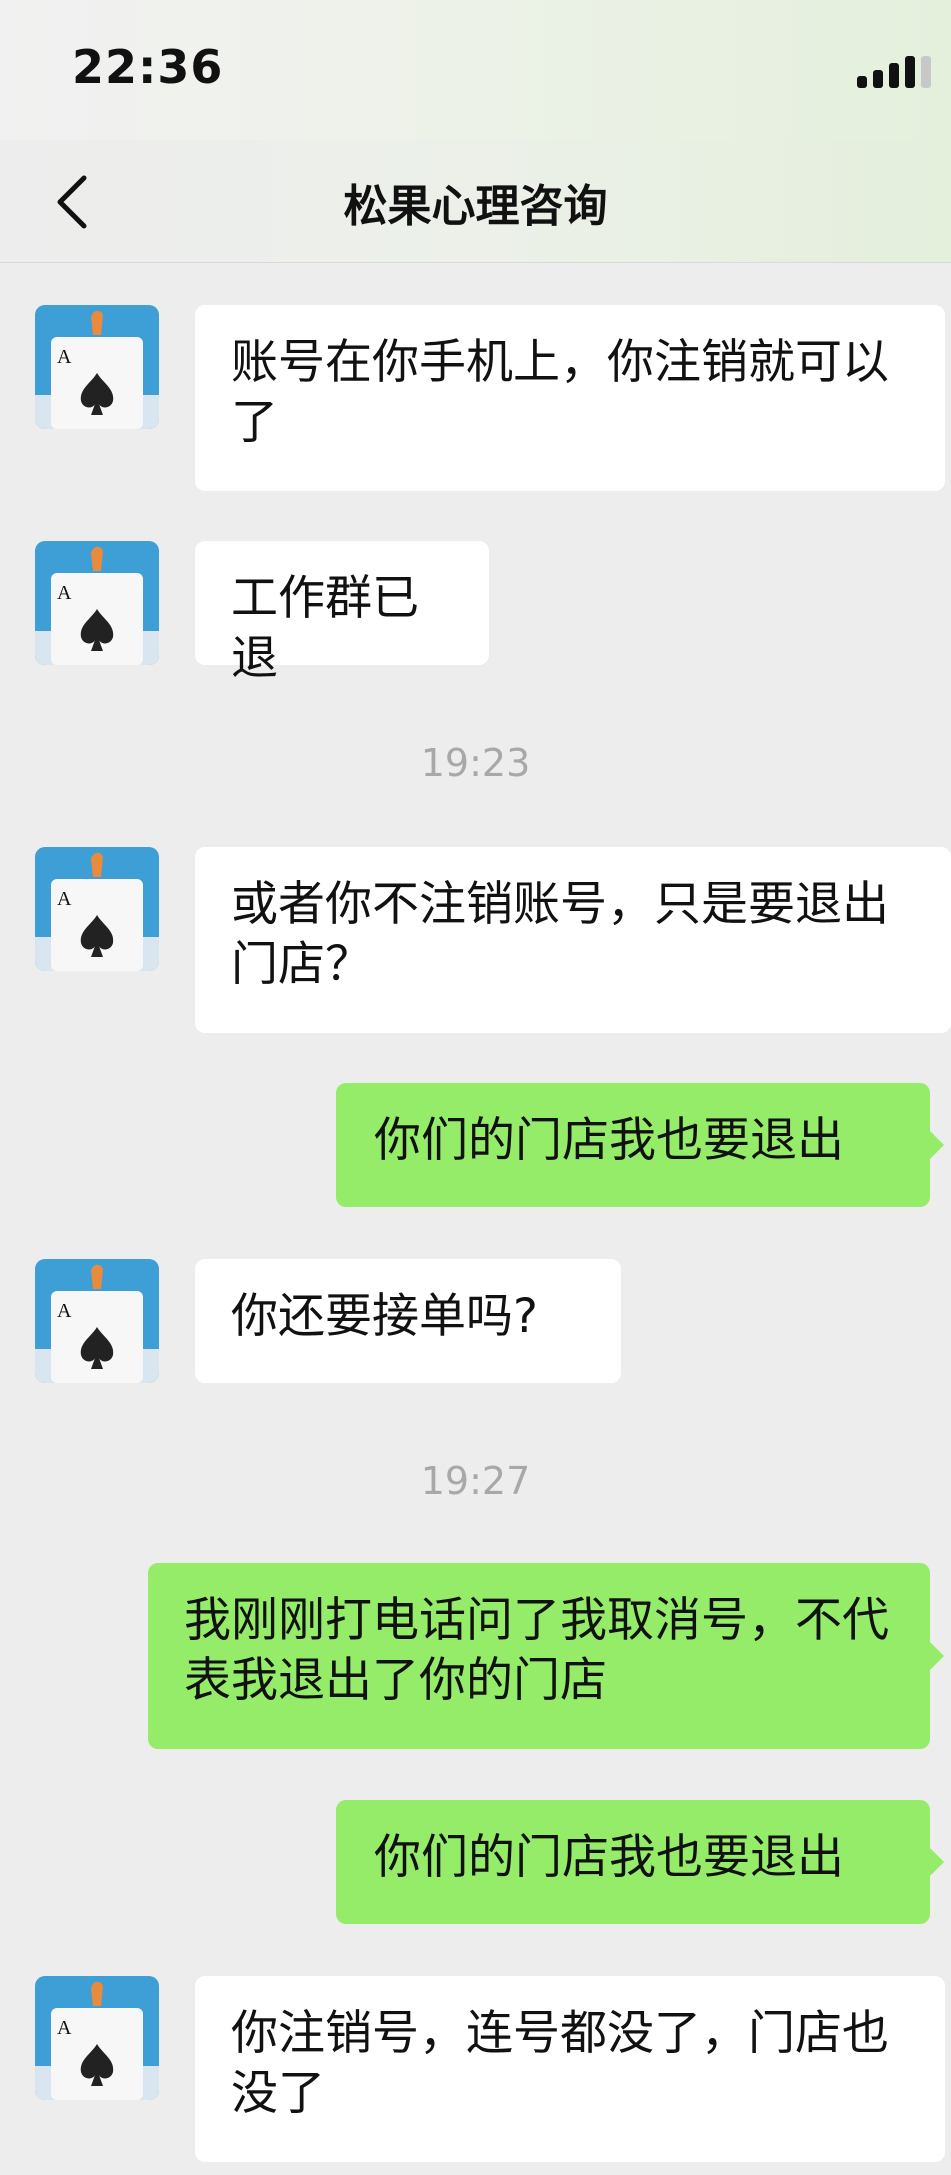 This screenshot has height=2175, width=951. I want to click on message-timestamp: 19:23, so click(475, 763).